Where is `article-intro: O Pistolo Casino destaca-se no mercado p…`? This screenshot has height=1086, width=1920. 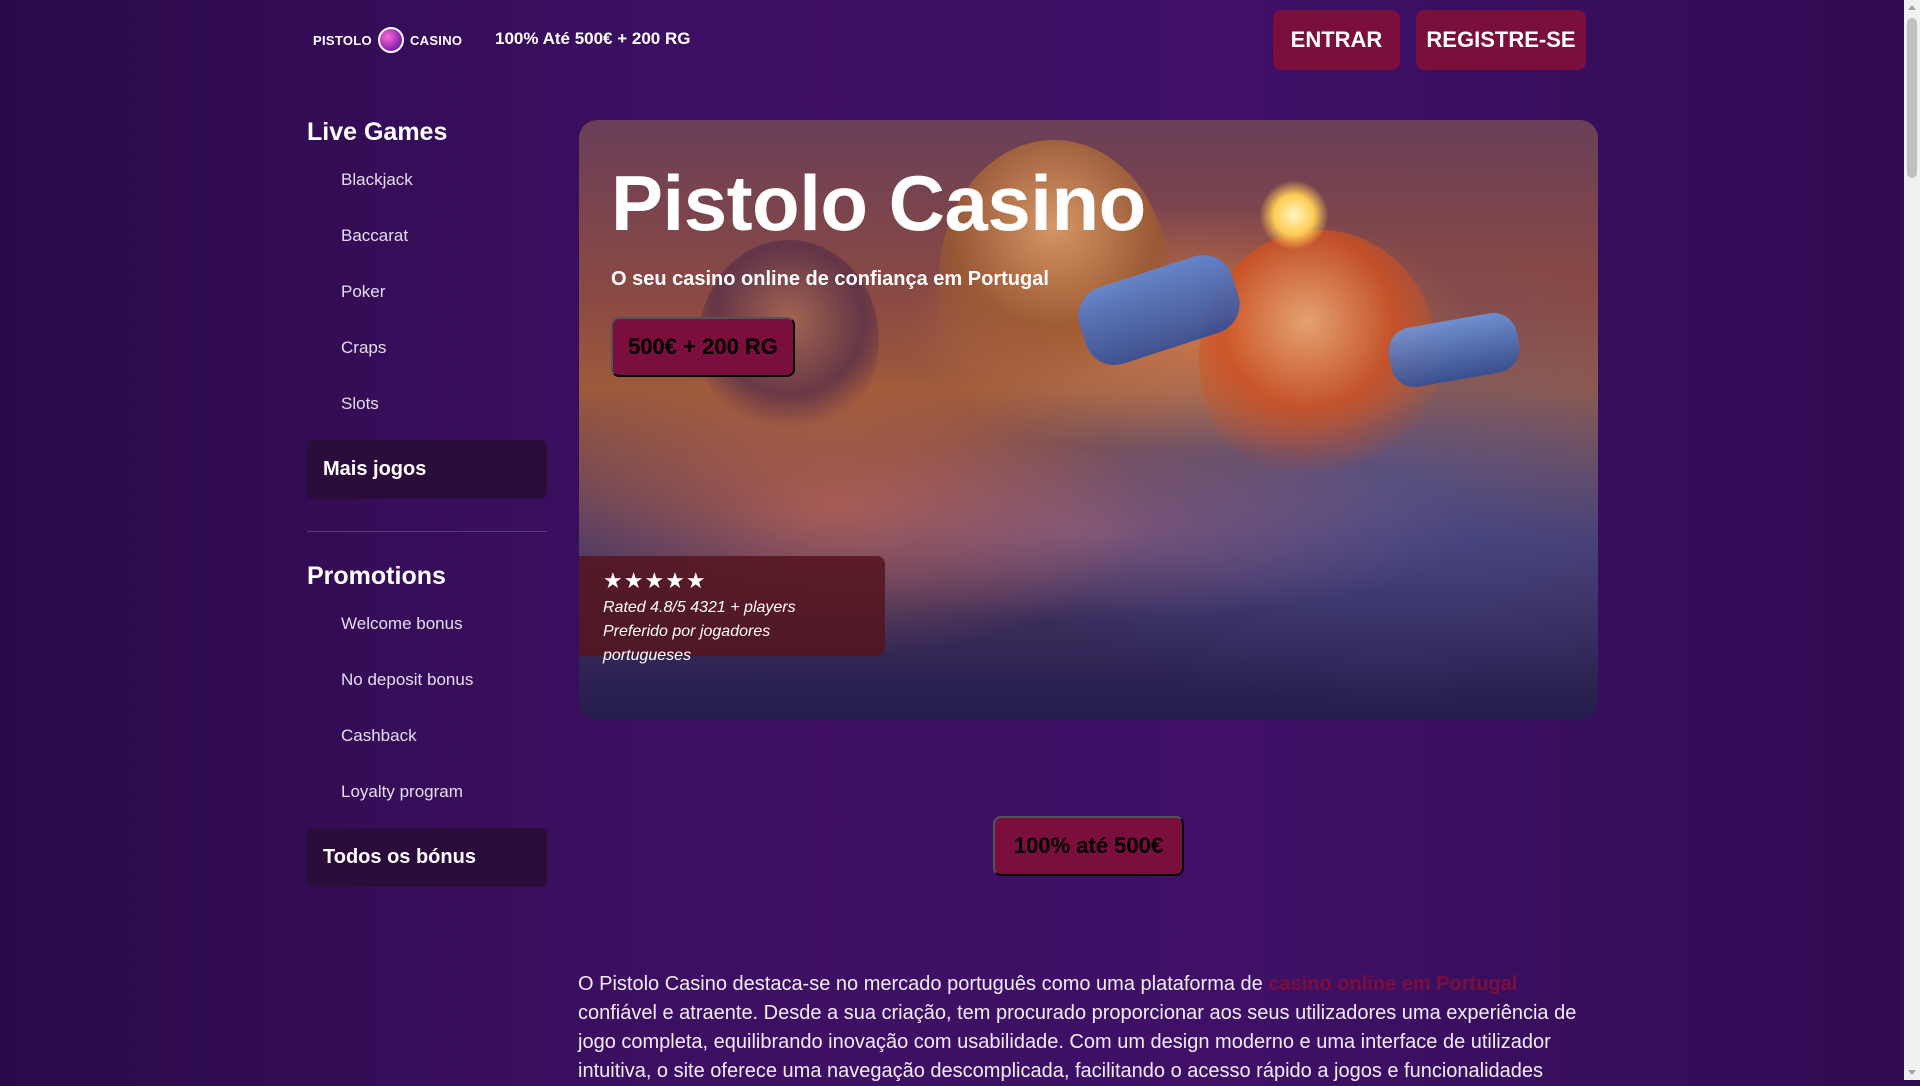
article-intro: O Pistolo Casino destaca-se no mercado p… is located at coordinates (920, 984).